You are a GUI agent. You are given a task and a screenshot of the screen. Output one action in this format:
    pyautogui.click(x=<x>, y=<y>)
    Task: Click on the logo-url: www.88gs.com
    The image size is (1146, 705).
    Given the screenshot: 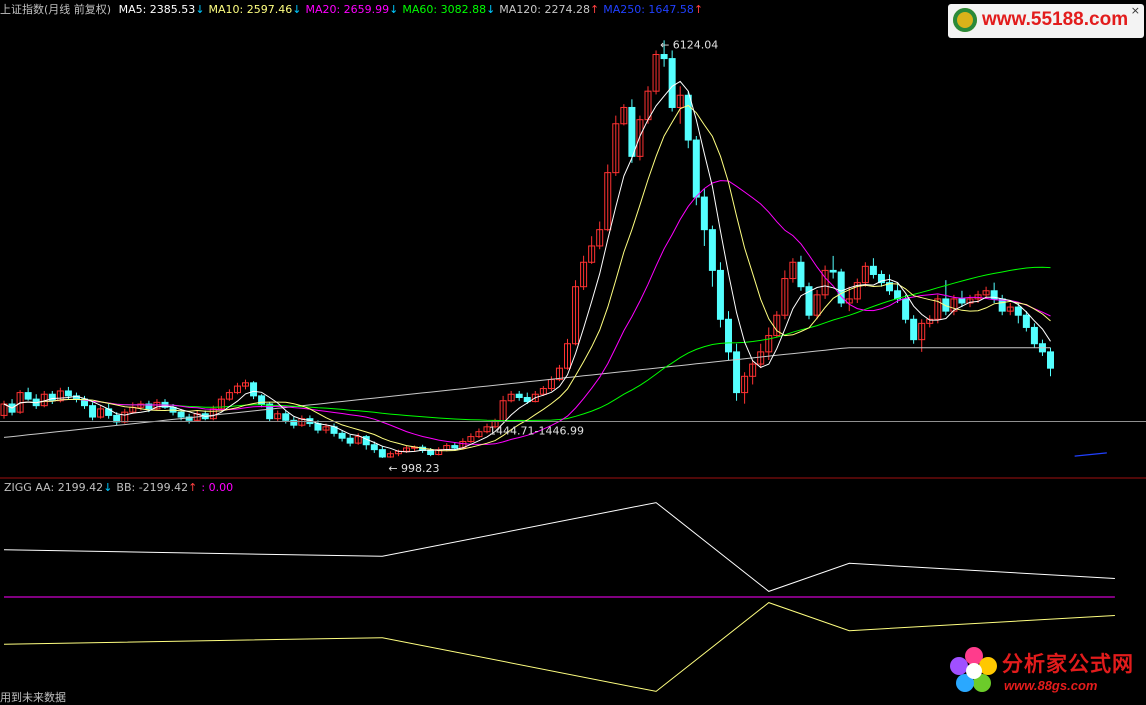 What is the action you would take?
    pyautogui.click(x=1051, y=685)
    